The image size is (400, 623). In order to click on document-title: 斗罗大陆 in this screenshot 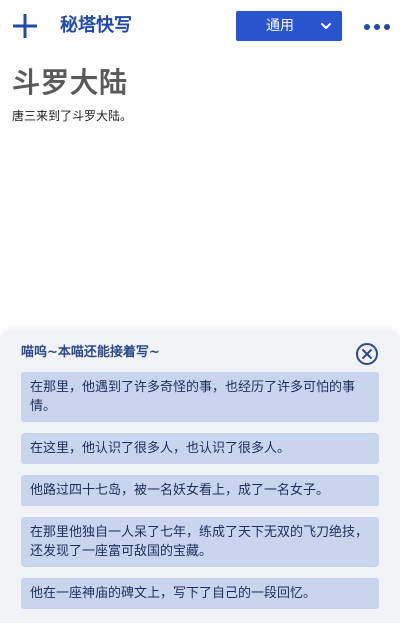, I will do `click(70, 83)`.